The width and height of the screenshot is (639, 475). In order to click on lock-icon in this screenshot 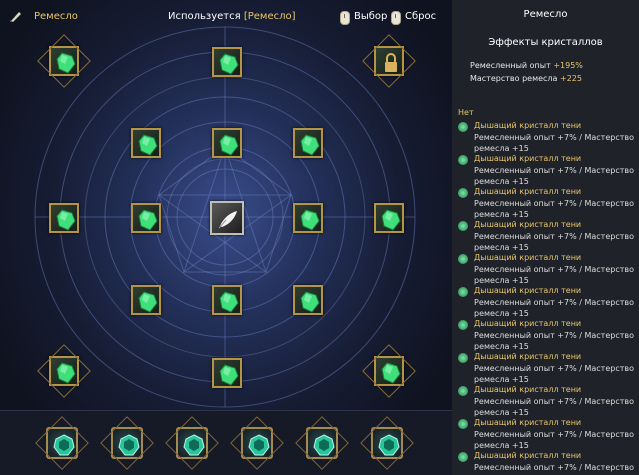, I will do `click(391, 62)`.